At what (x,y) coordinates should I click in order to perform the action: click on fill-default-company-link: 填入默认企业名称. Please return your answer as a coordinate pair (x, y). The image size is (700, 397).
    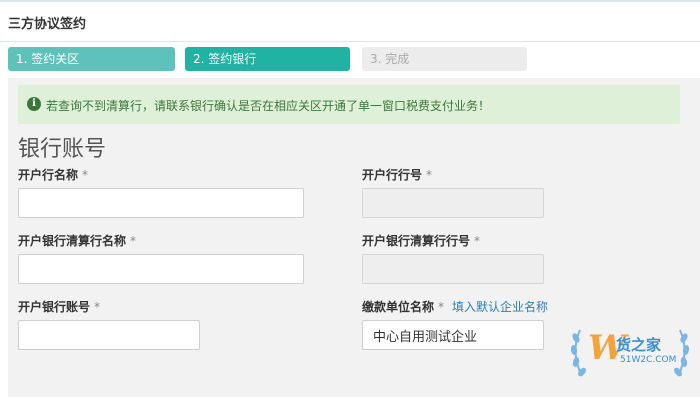
    Looking at the image, I should click on (500, 306).